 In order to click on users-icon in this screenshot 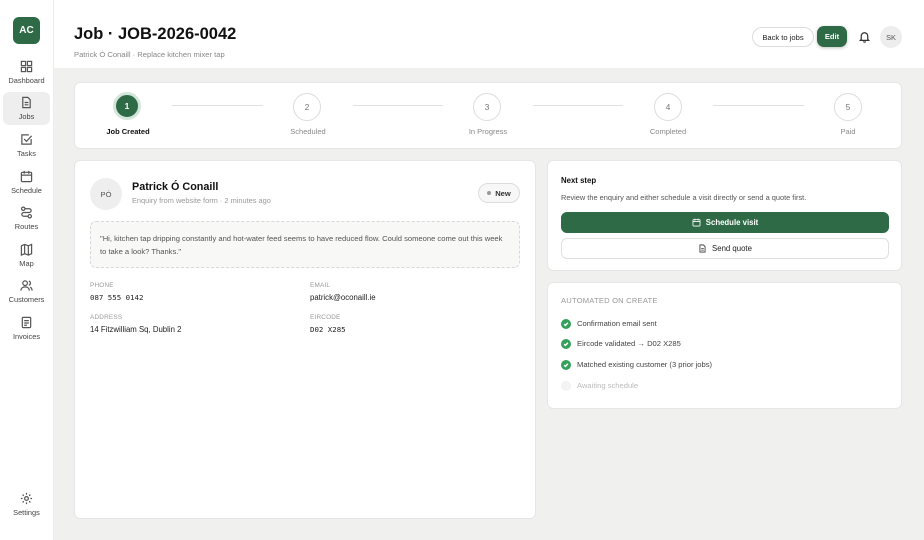, I will do `click(26, 285)`.